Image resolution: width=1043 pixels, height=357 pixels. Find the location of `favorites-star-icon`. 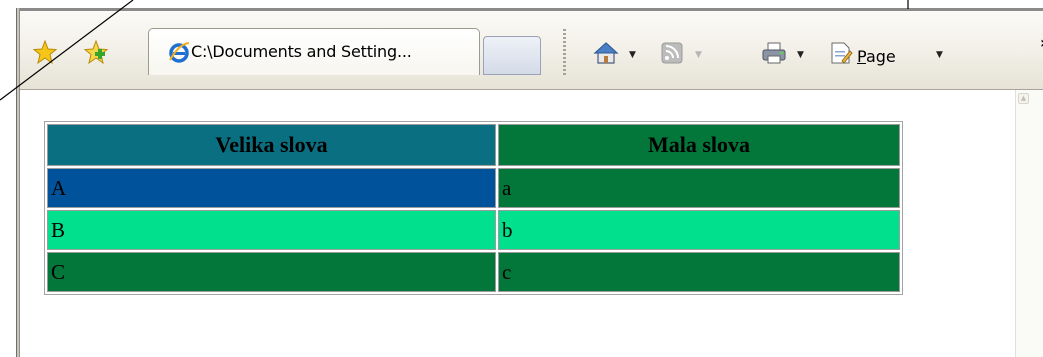

favorites-star-icon is located at coordinates (45, 52).